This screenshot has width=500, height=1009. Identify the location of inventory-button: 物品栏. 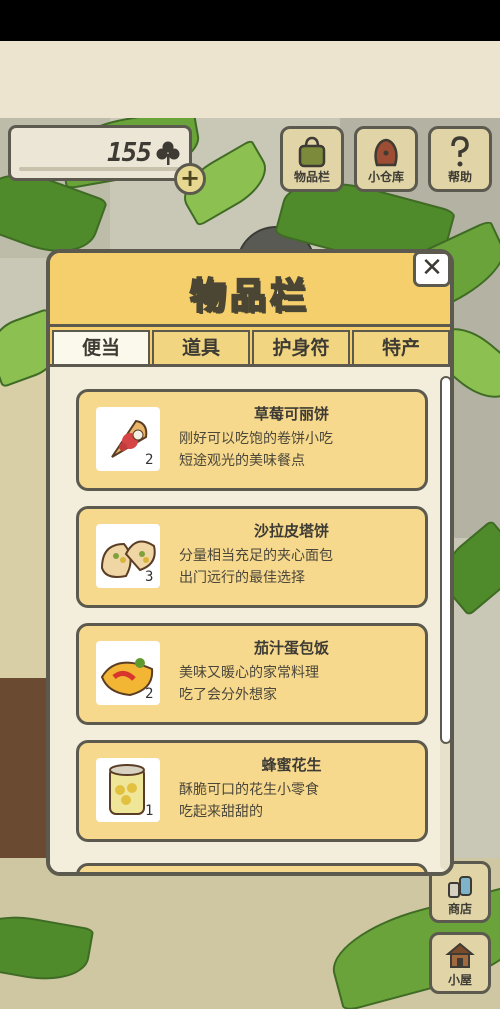
(312, 159).